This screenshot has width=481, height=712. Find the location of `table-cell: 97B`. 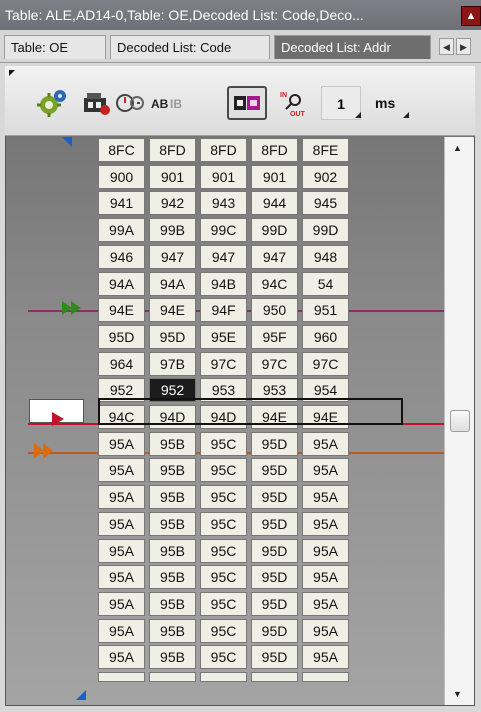

table-cell: 97B is located at coordinates (172, 364).